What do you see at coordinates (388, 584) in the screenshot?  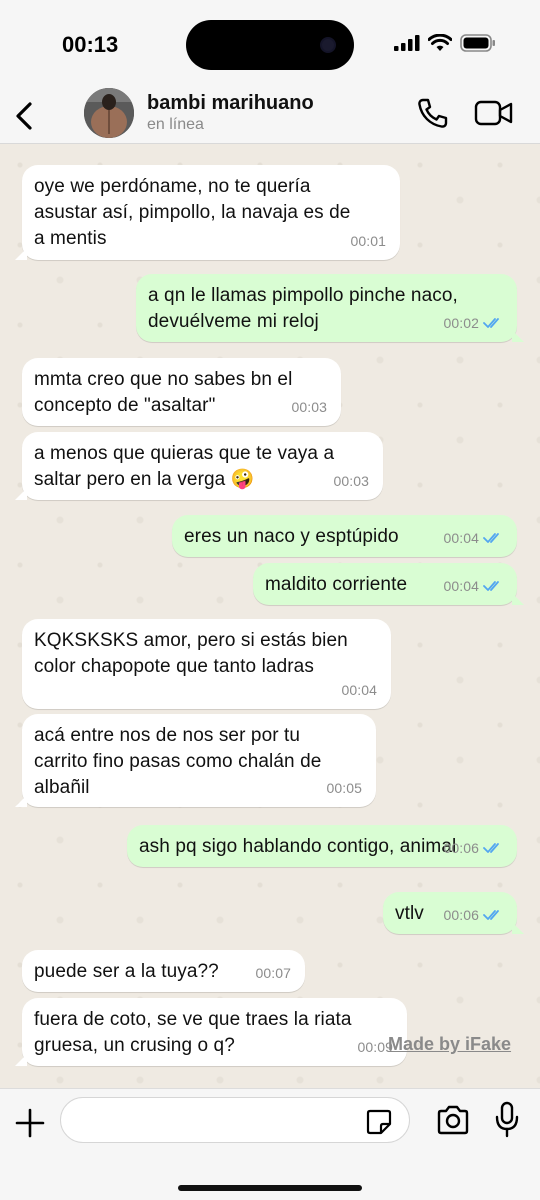 I see `message-outgoing: maldito corriente 00:04` at bounding box center [388, 584].